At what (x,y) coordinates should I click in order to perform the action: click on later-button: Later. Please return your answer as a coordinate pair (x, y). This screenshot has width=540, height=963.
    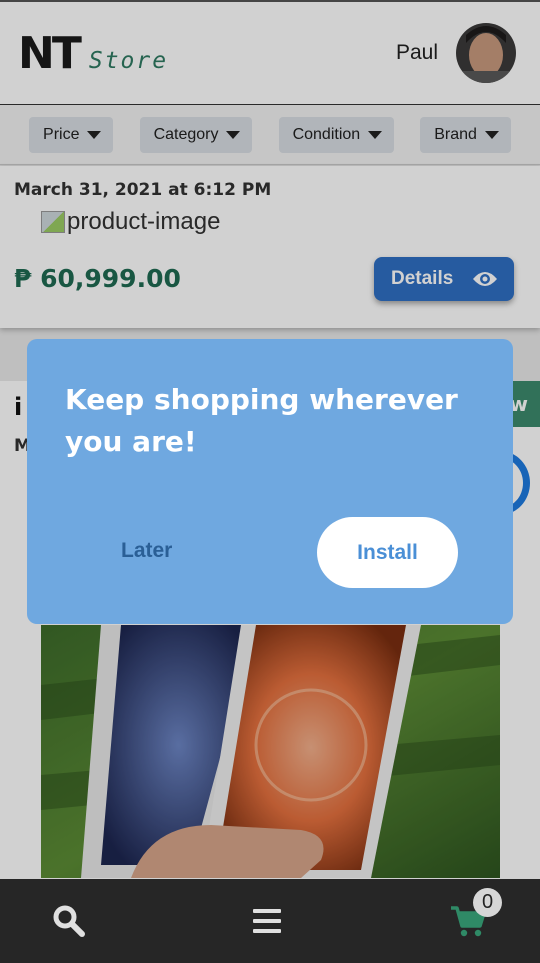
    Looking at the image, I should click on (146, 551).